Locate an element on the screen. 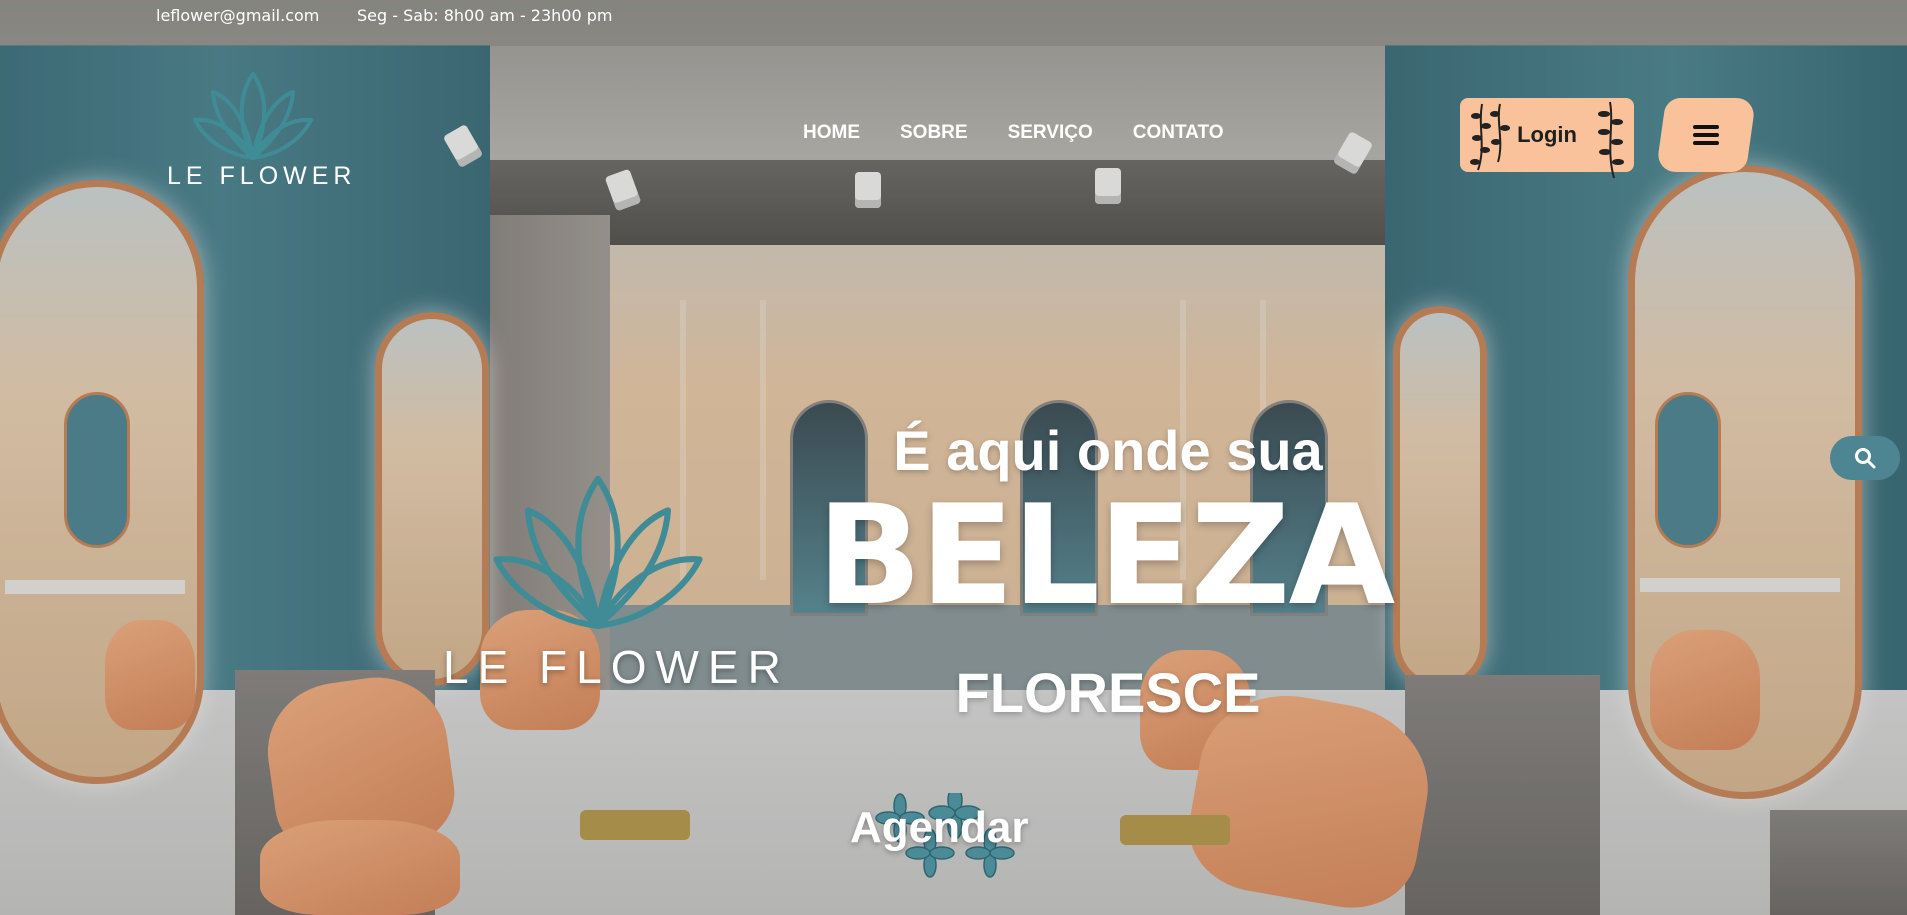 This screenshot has width=1907, height=915. search-button is located at coordinates (1865, 458).